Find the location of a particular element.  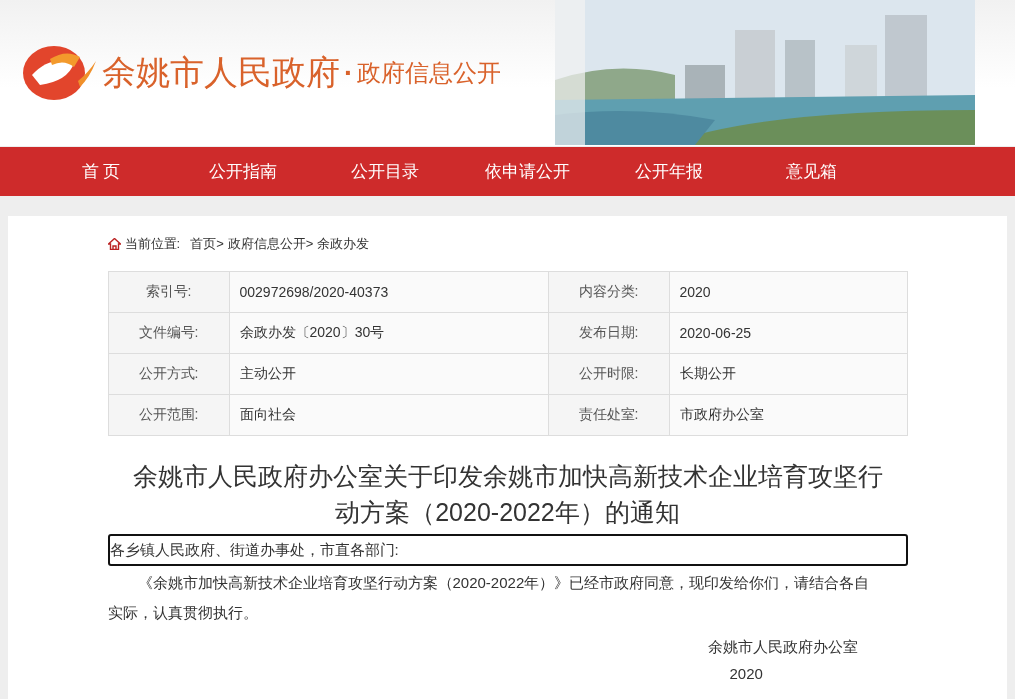

breadcrumb-label: 当前位置: is located at coordinates (152, 244).